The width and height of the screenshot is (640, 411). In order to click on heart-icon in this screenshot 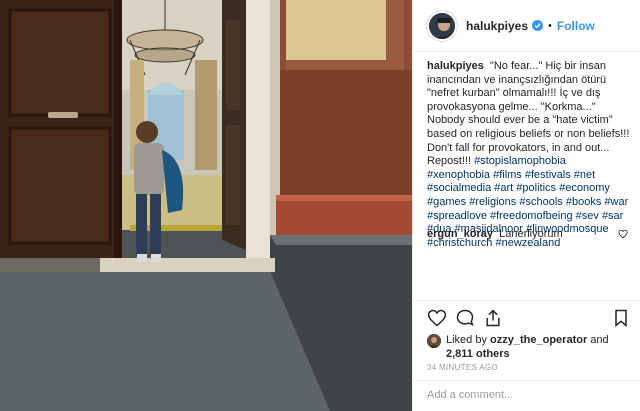, I will do `click(437, 318)`.